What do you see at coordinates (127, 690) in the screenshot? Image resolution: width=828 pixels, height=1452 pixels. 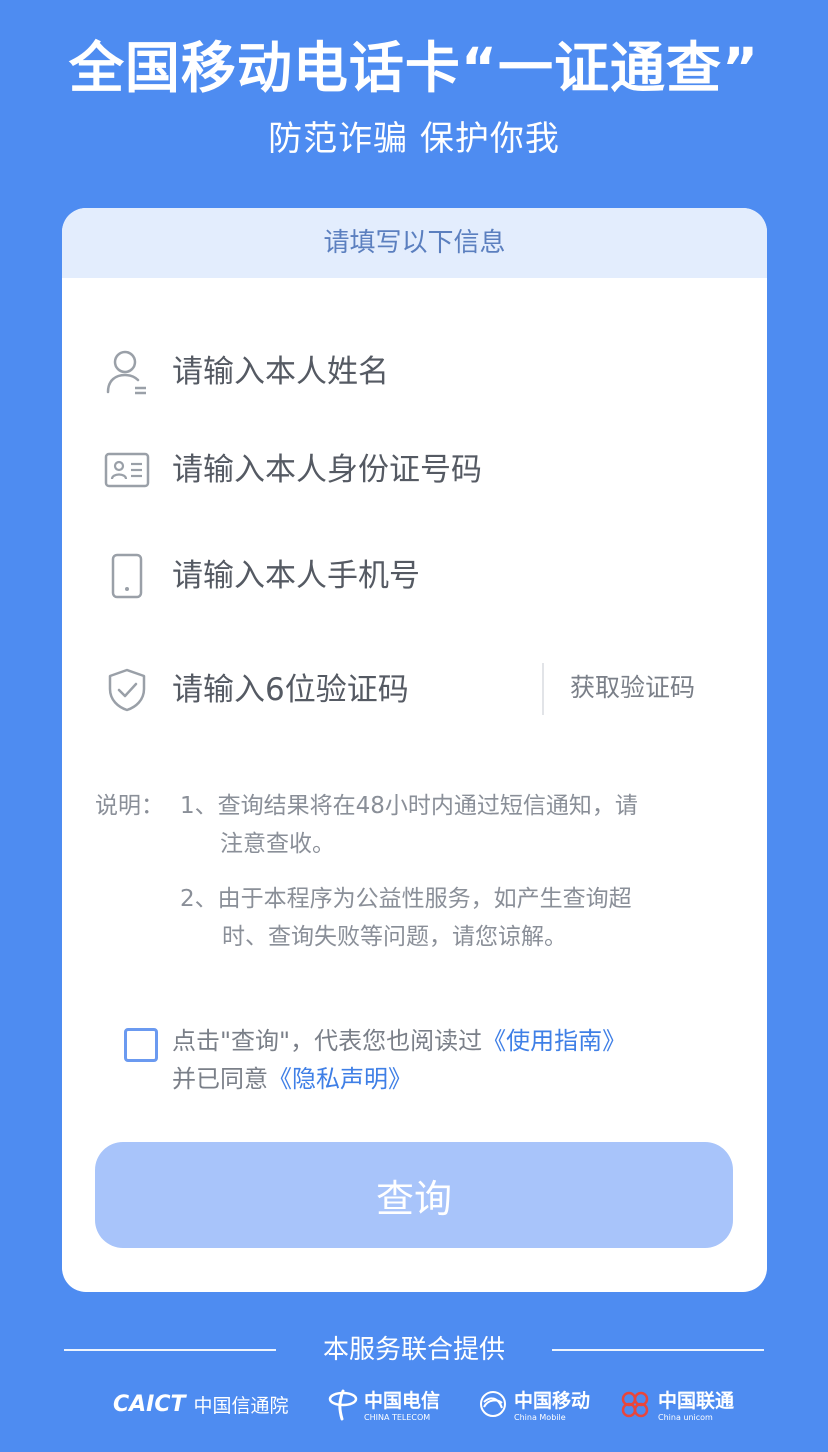 I see `shield-check-icon` at bounding box center [127, 690].